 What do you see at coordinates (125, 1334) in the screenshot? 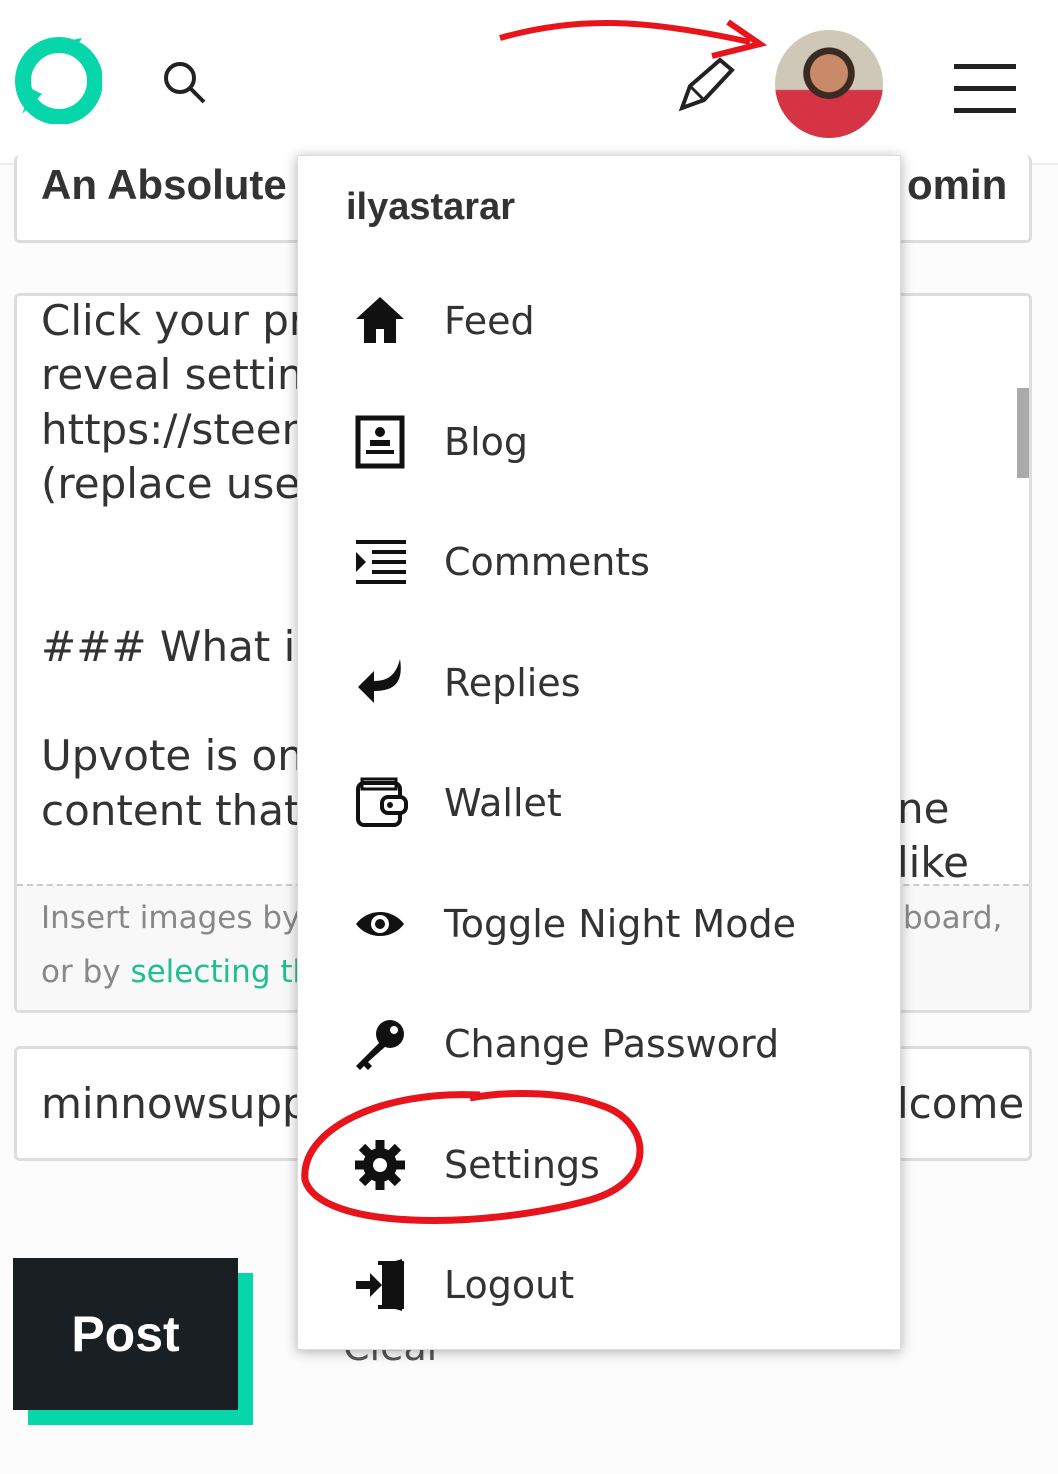
I see `post-button: Post` at bounding box center [125, 1334].